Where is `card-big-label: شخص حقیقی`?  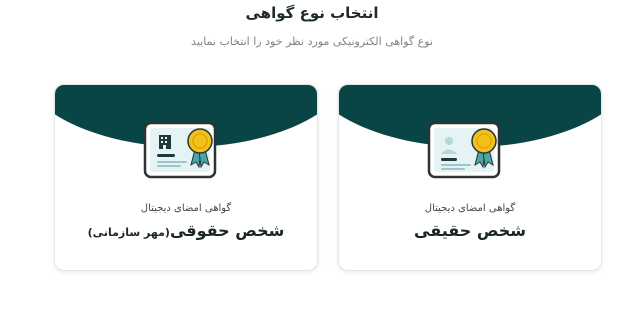 card-big-label: شخص حقیقی is located at coordinates (470, 230).